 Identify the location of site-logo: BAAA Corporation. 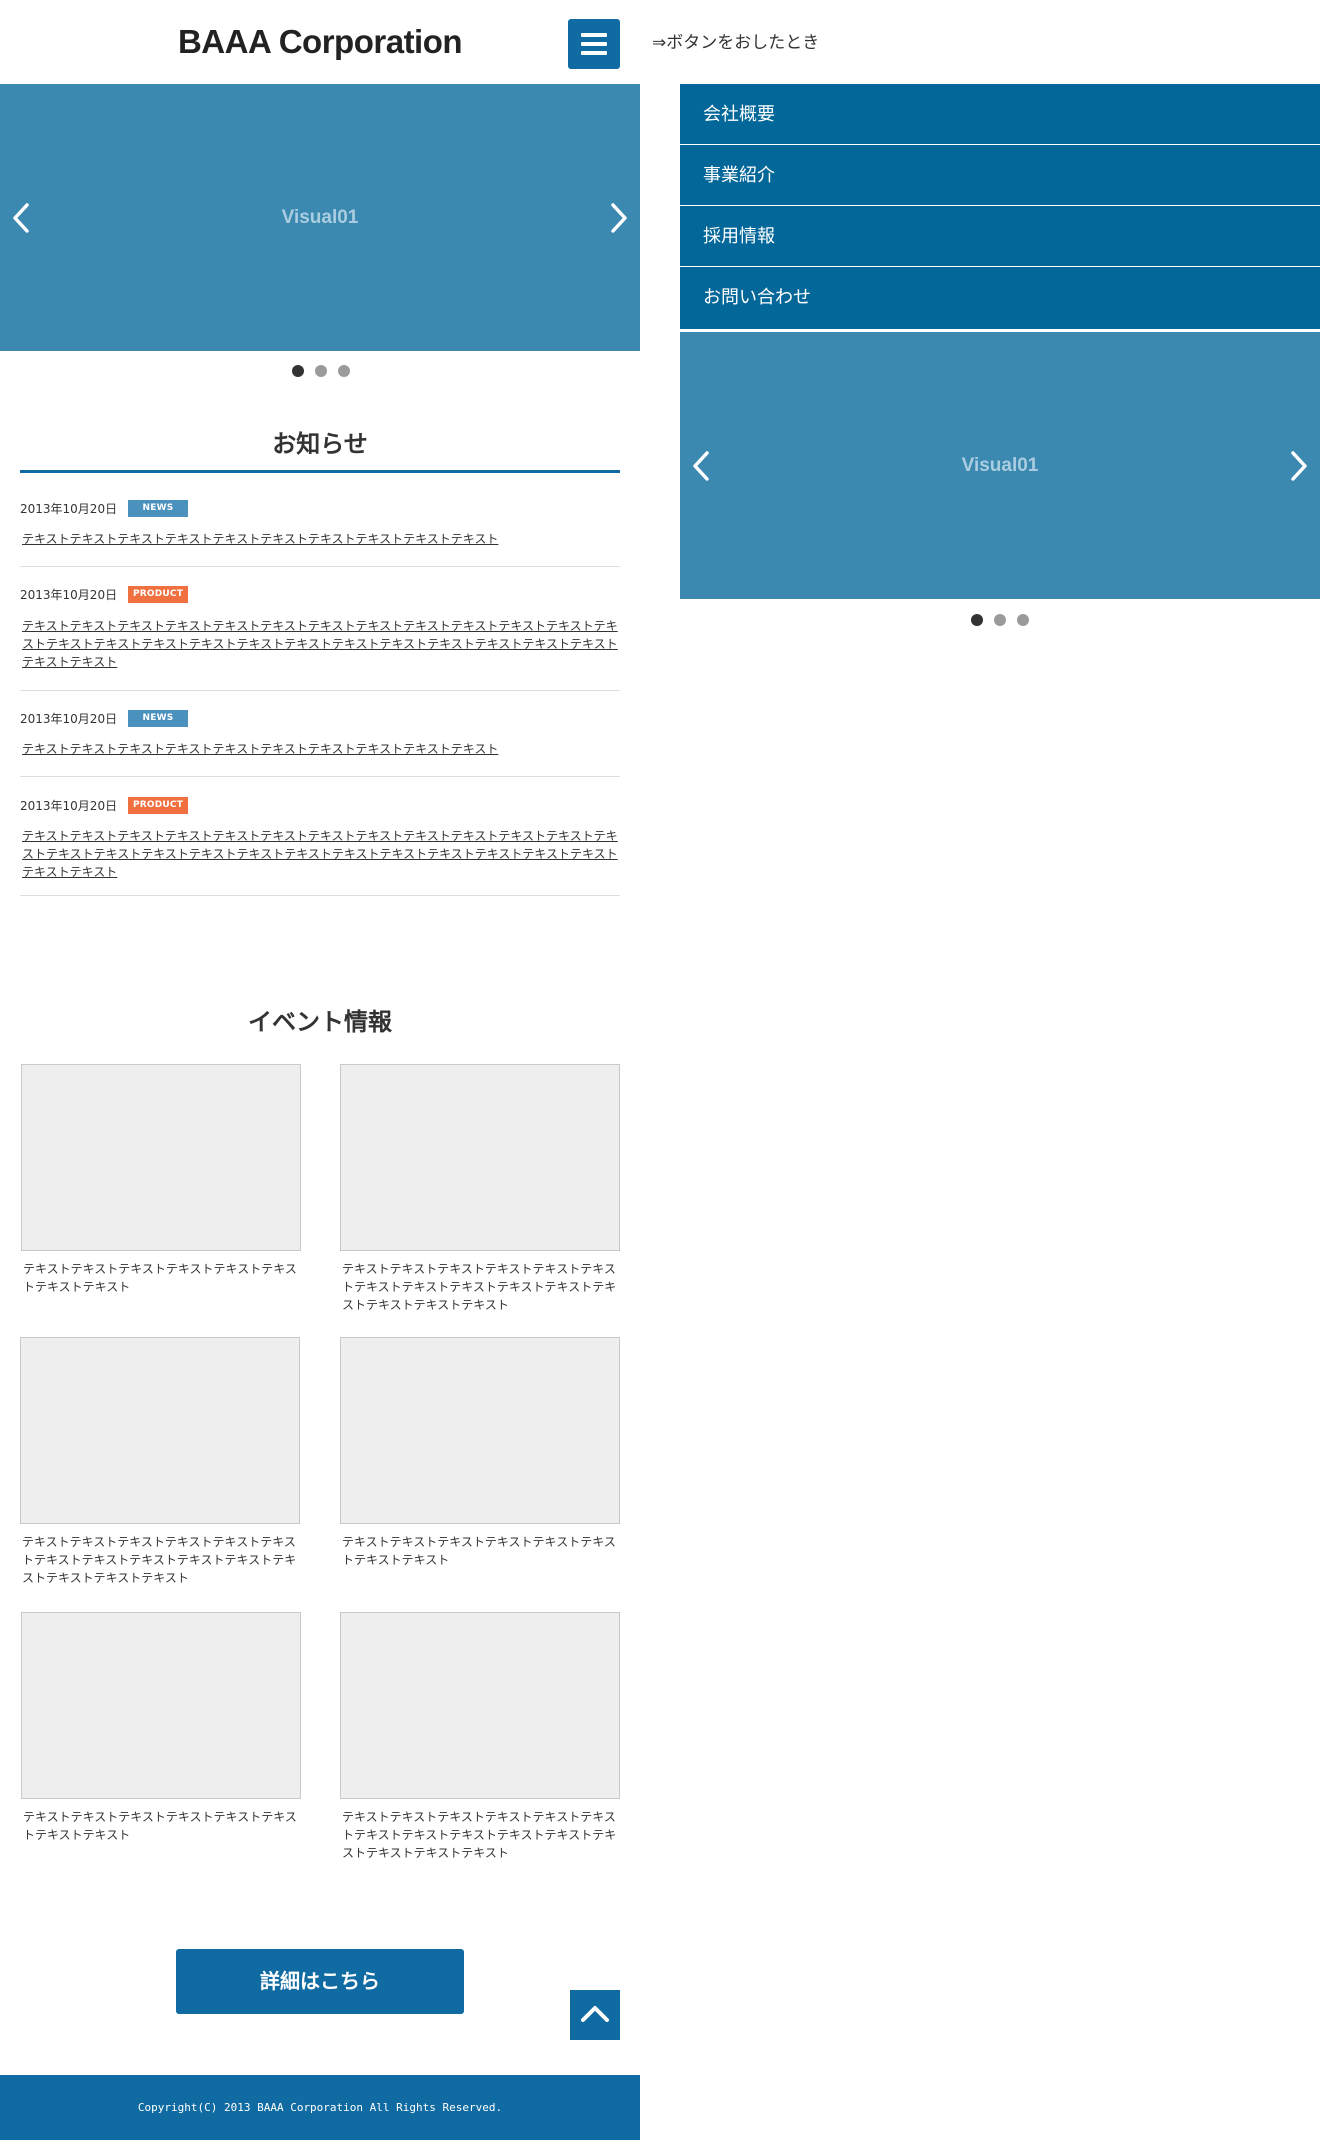
(320, 42).